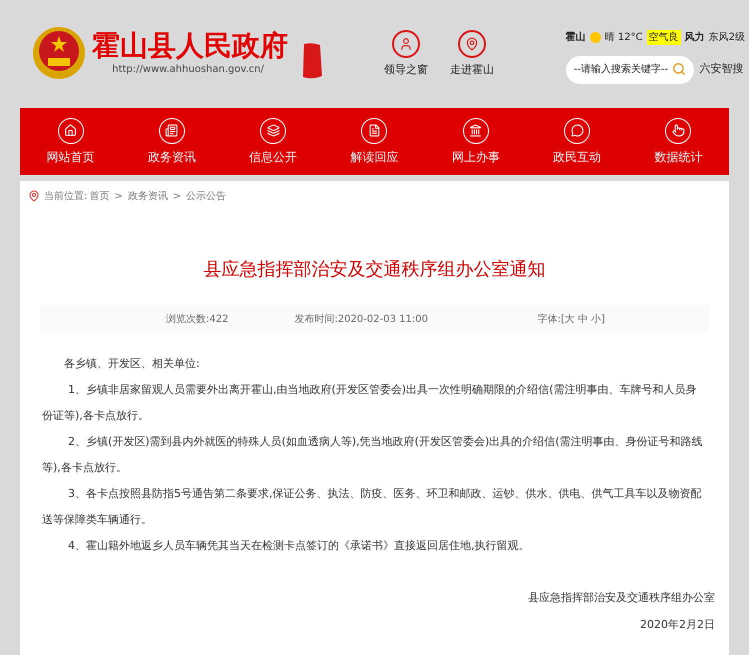 This screenshot has width=749, height=655. Describe the element at coordinates (576, 37) in the screenshot. I see `weather-place: 霍山` at that location.